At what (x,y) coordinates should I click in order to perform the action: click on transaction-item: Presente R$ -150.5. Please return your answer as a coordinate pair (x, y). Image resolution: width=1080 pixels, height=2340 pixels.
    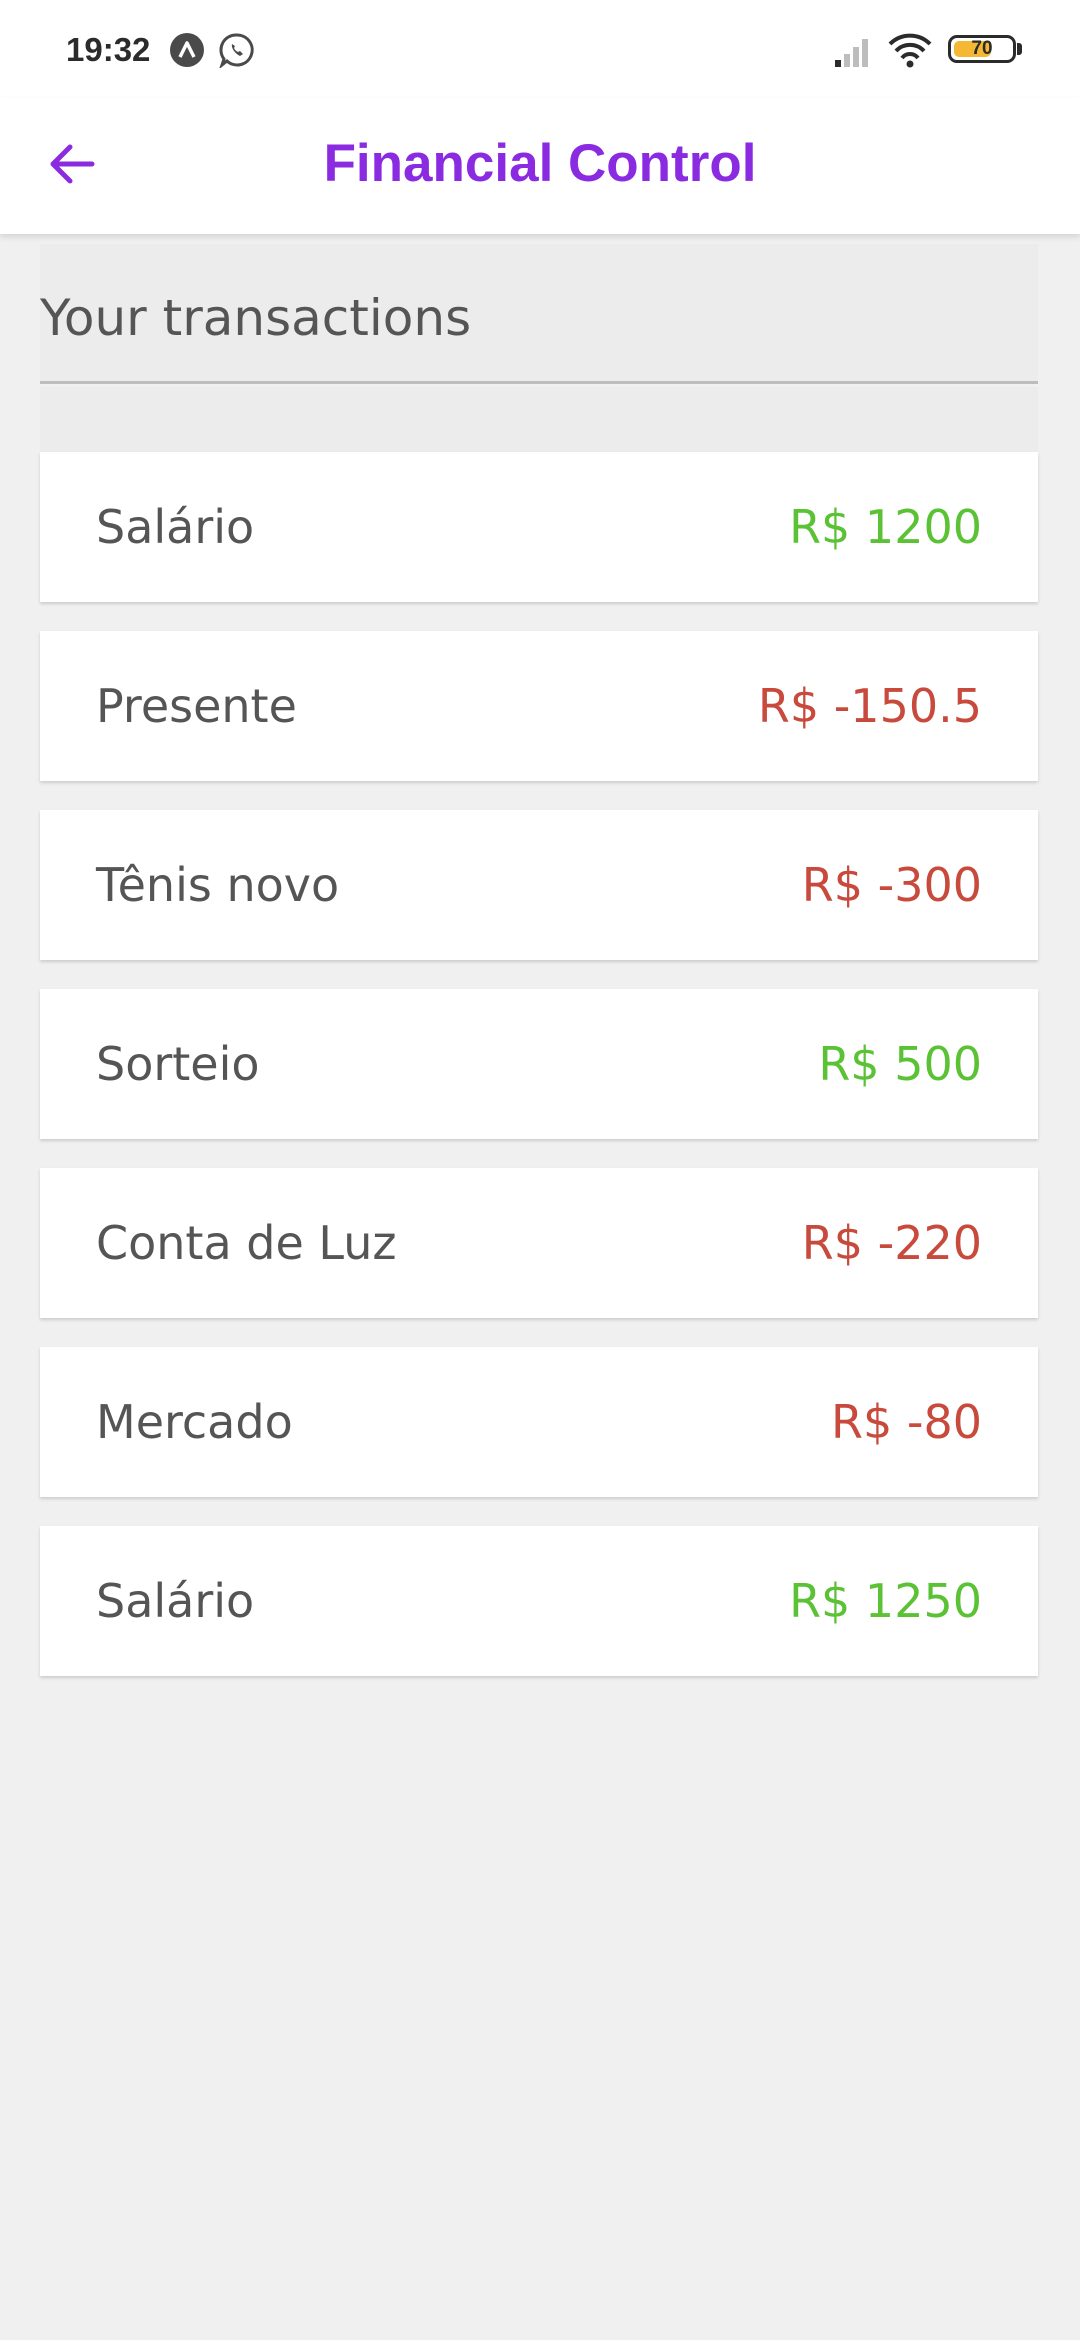
    Looking at the image, I should click on (539, 706).